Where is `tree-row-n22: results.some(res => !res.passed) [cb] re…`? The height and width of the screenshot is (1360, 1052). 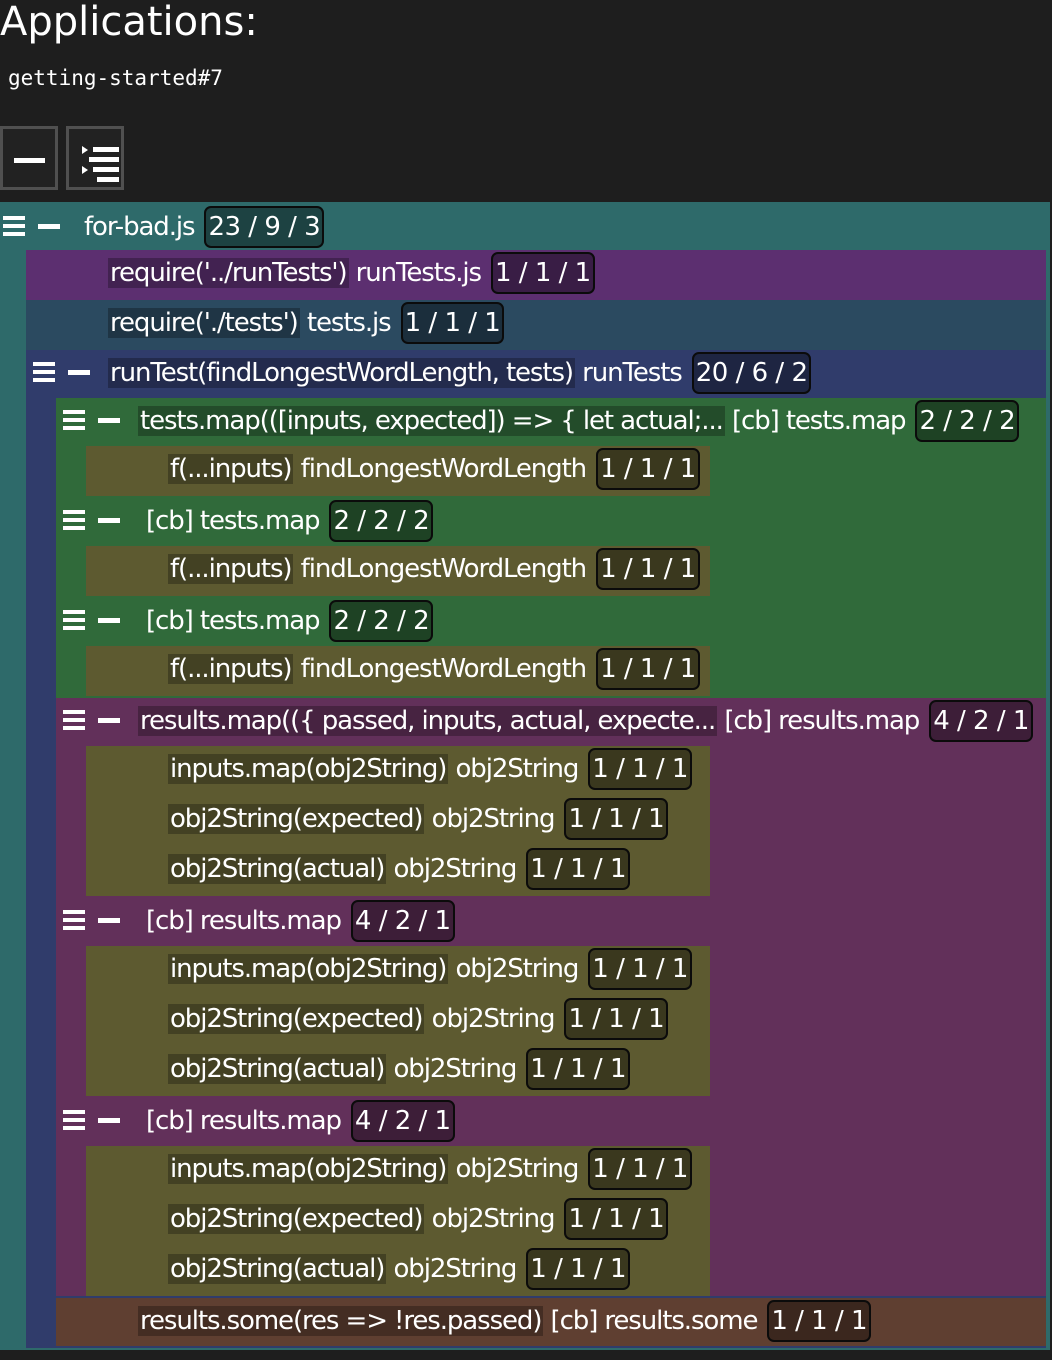
tree-row-n22: results.some(res => !res.passed) [cb] re… is located at coordinates (526, 1321).